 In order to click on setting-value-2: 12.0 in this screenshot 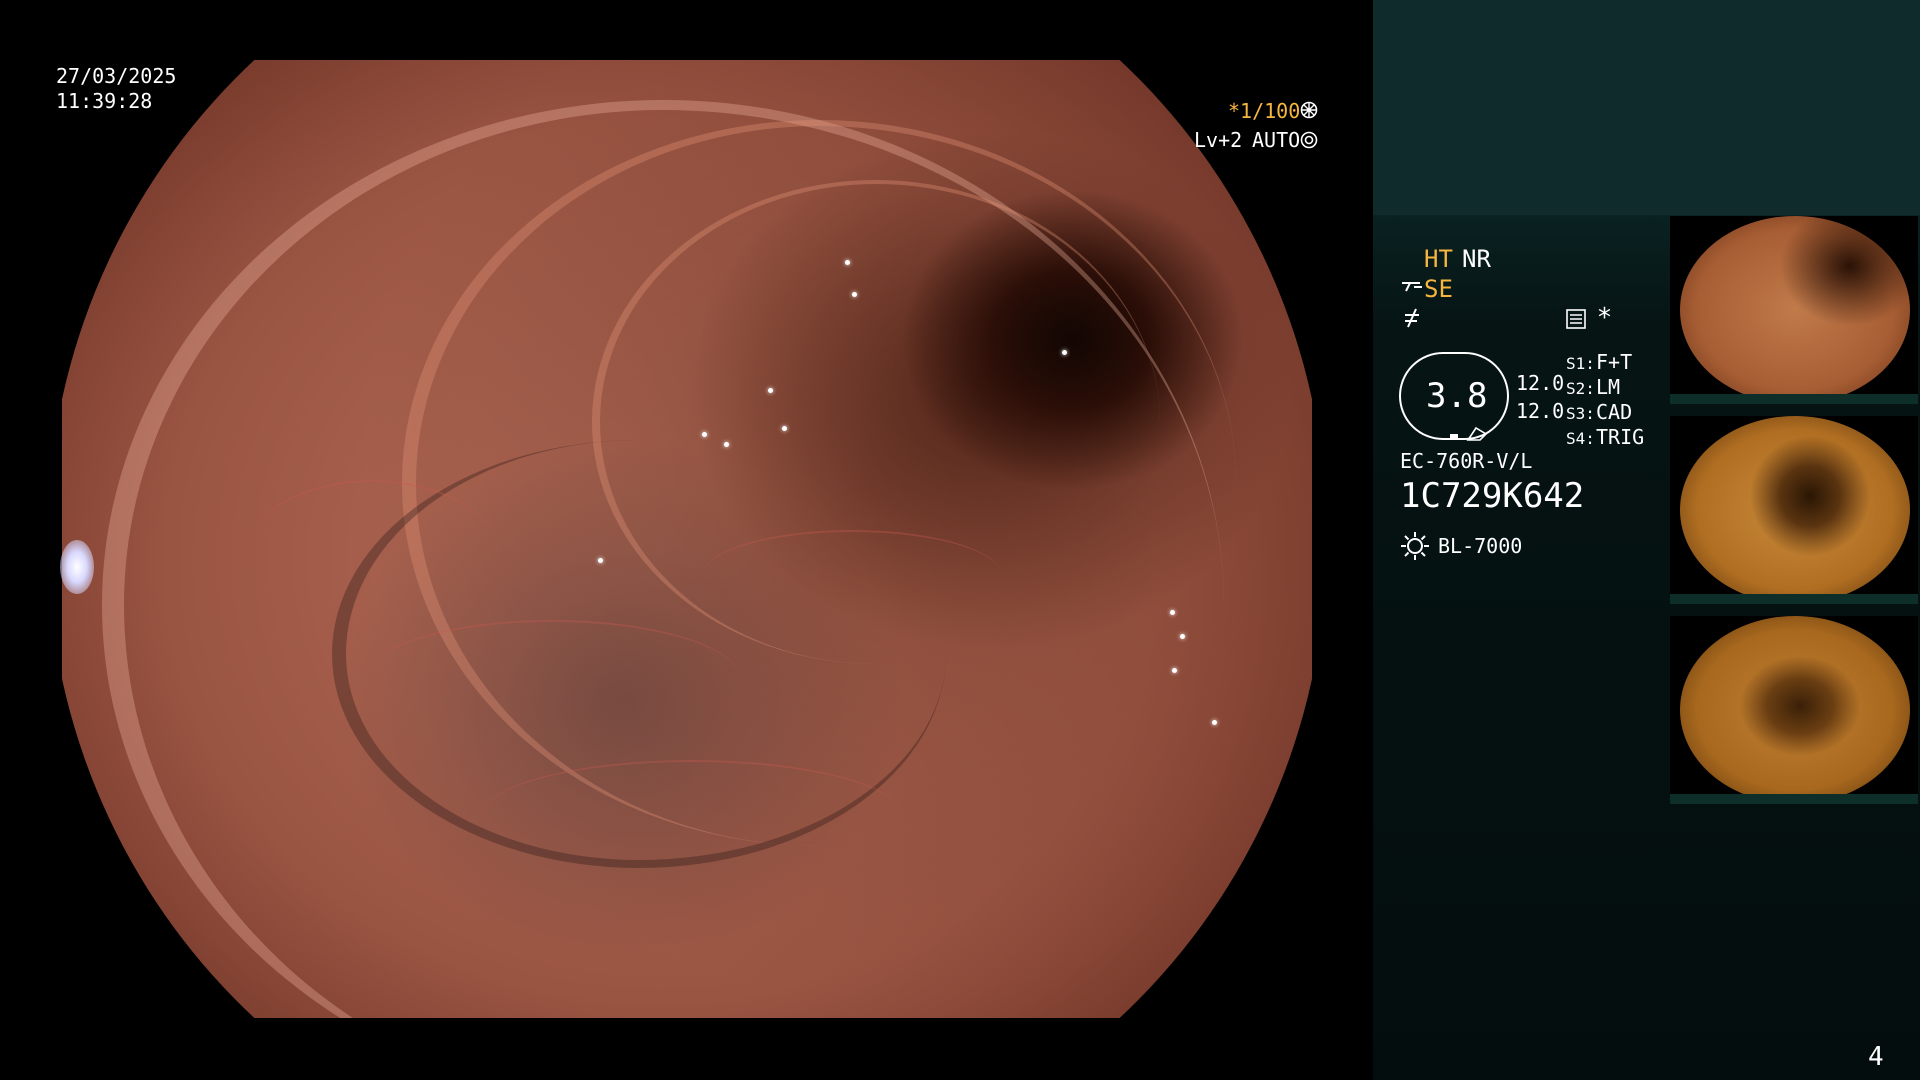, I will do `click(1540, 411)`.